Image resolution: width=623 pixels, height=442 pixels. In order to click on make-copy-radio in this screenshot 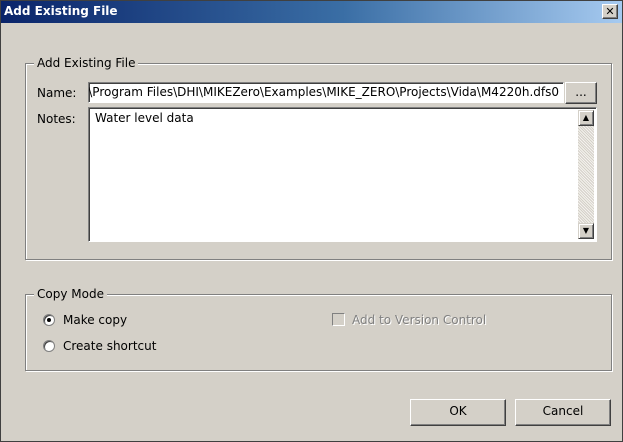, I will do `click(49, 320)`.